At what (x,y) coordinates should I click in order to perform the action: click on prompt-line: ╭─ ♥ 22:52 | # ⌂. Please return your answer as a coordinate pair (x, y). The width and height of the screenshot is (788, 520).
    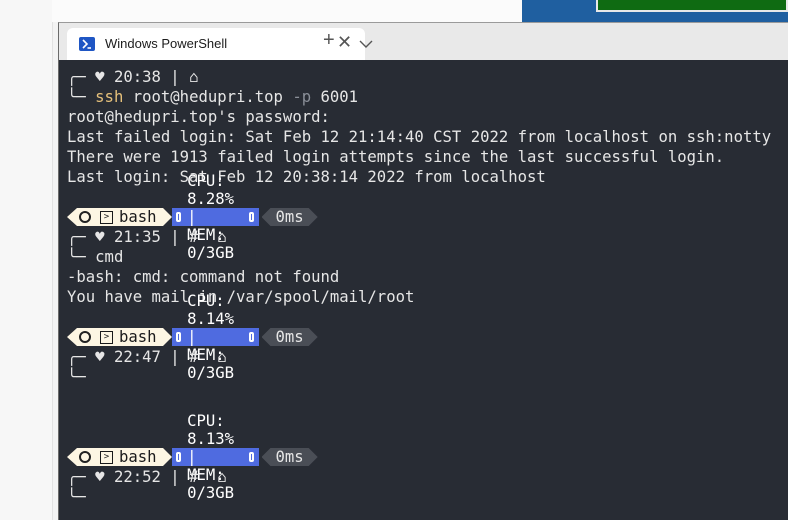
    Looking at the image, I should click on (147, 477).